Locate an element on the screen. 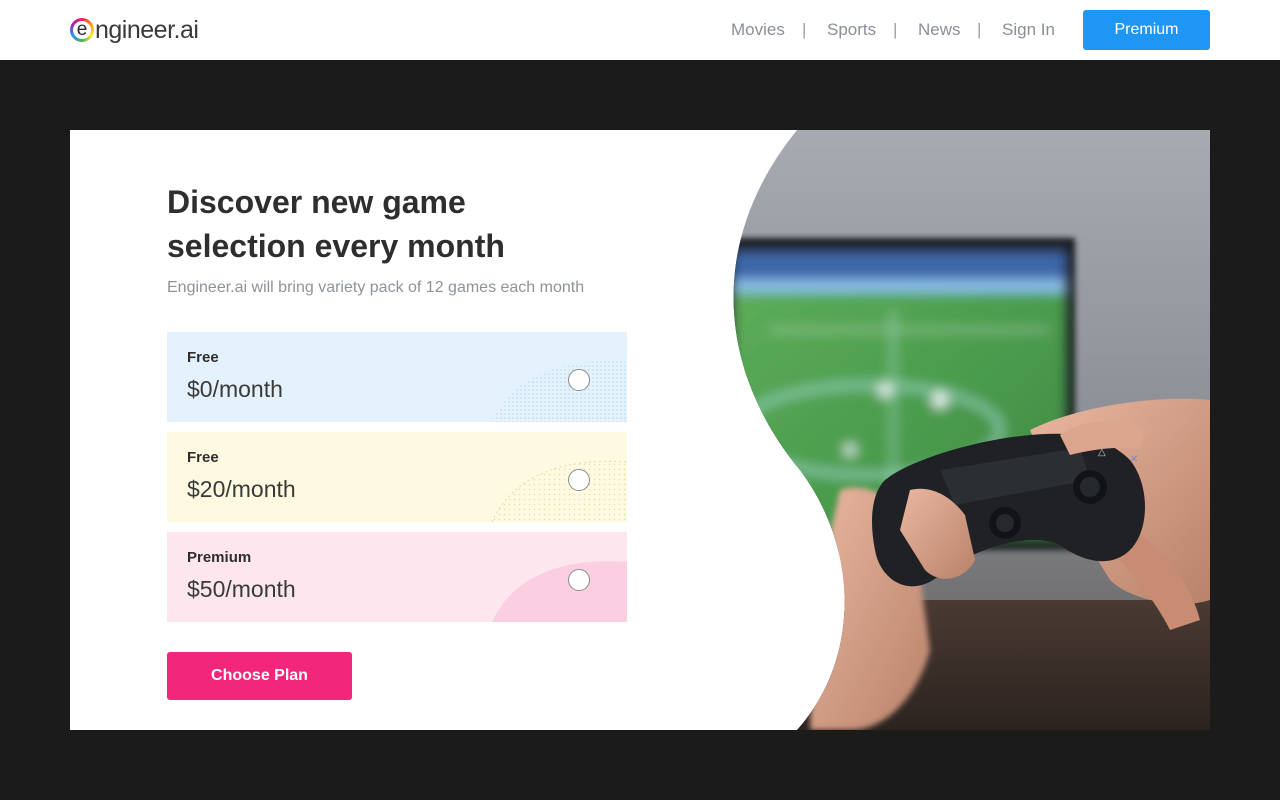 This screenshot has height=800, width=1280. logo-icon: e is located at coordinates (82, 30).